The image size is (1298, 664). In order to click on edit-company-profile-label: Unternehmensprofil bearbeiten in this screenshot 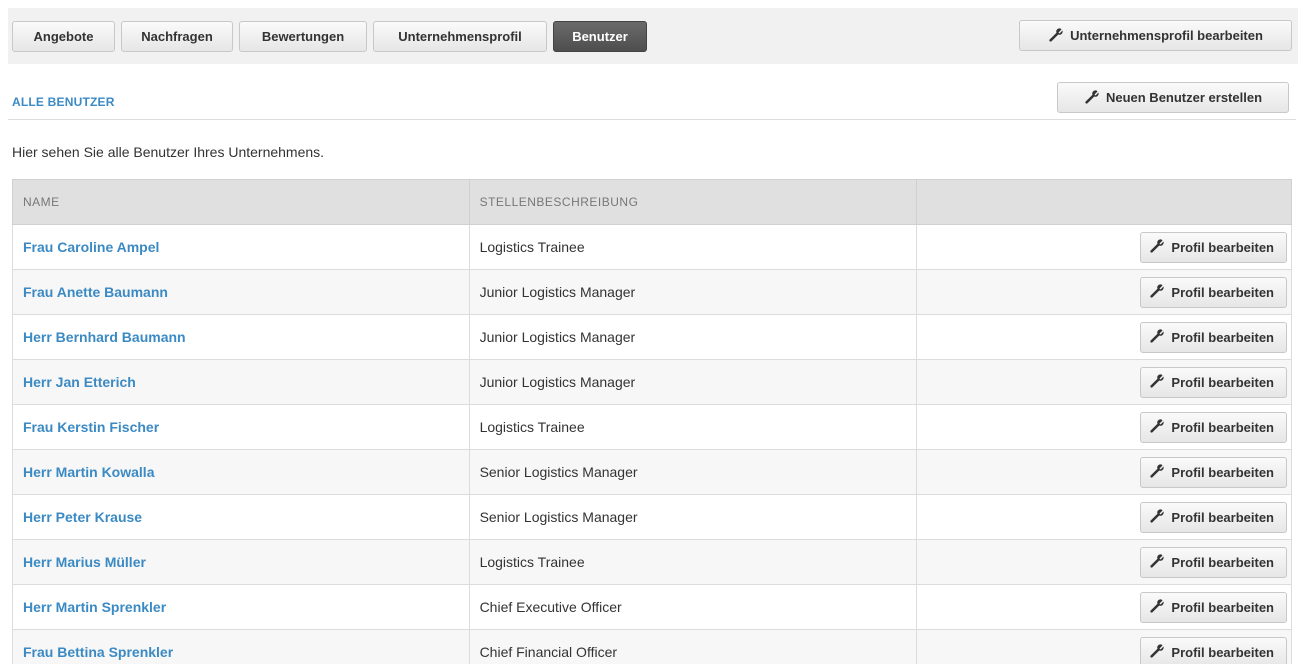, I will do `click(1166, 35)`.